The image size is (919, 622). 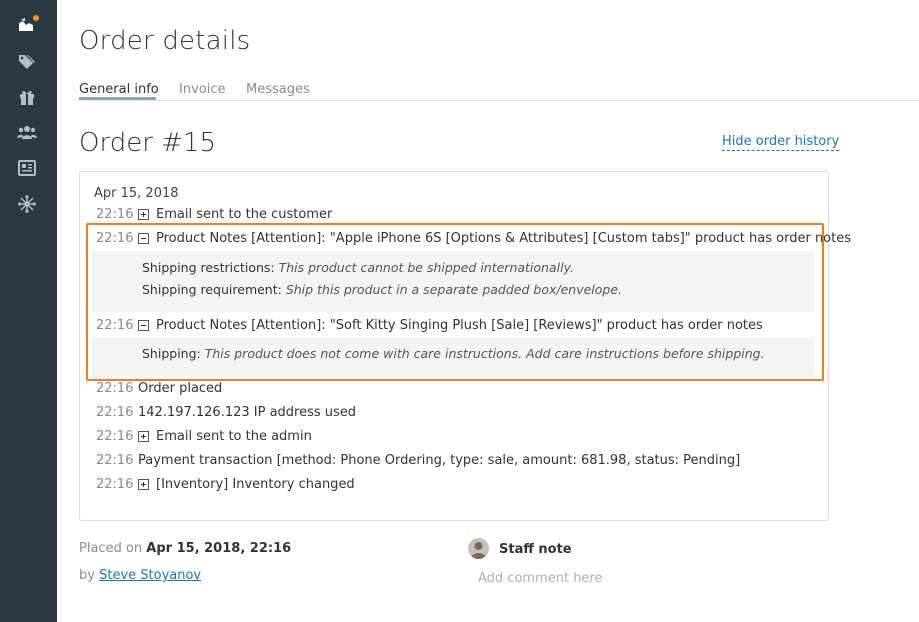 What do you see at coordinates (180, 388) in the screenshot?
I see `event-text: Order placed` at bounding box center [180, 388].